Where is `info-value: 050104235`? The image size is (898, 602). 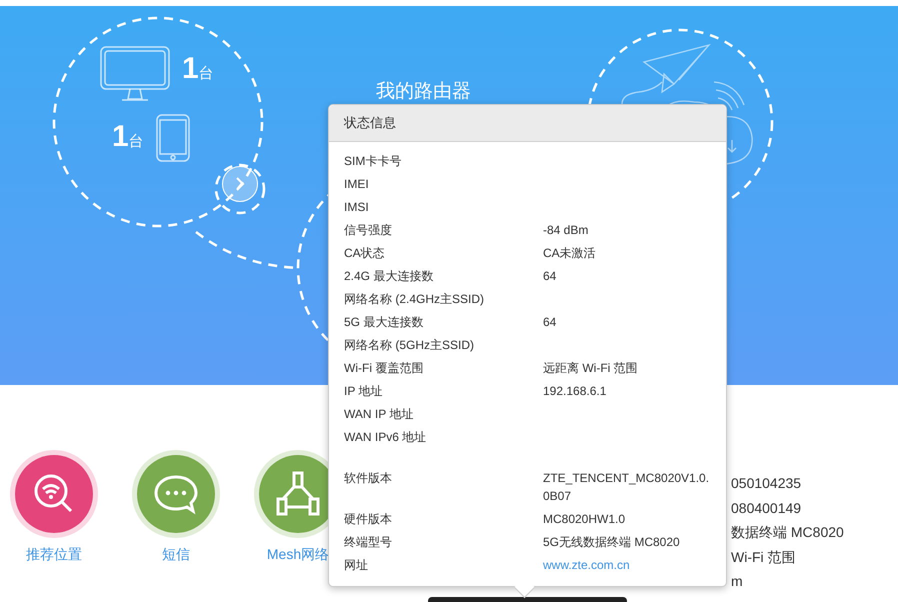
info-value: 050104235 is located at coordinates (766, 483).